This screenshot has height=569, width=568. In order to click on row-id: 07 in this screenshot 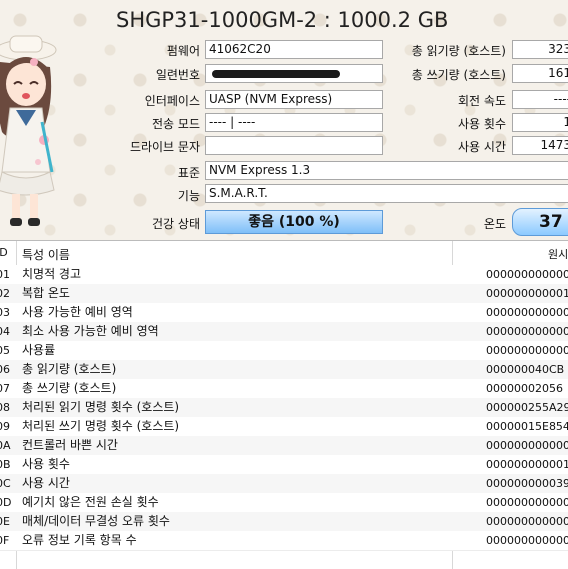, I will do `click(5, 388)`.